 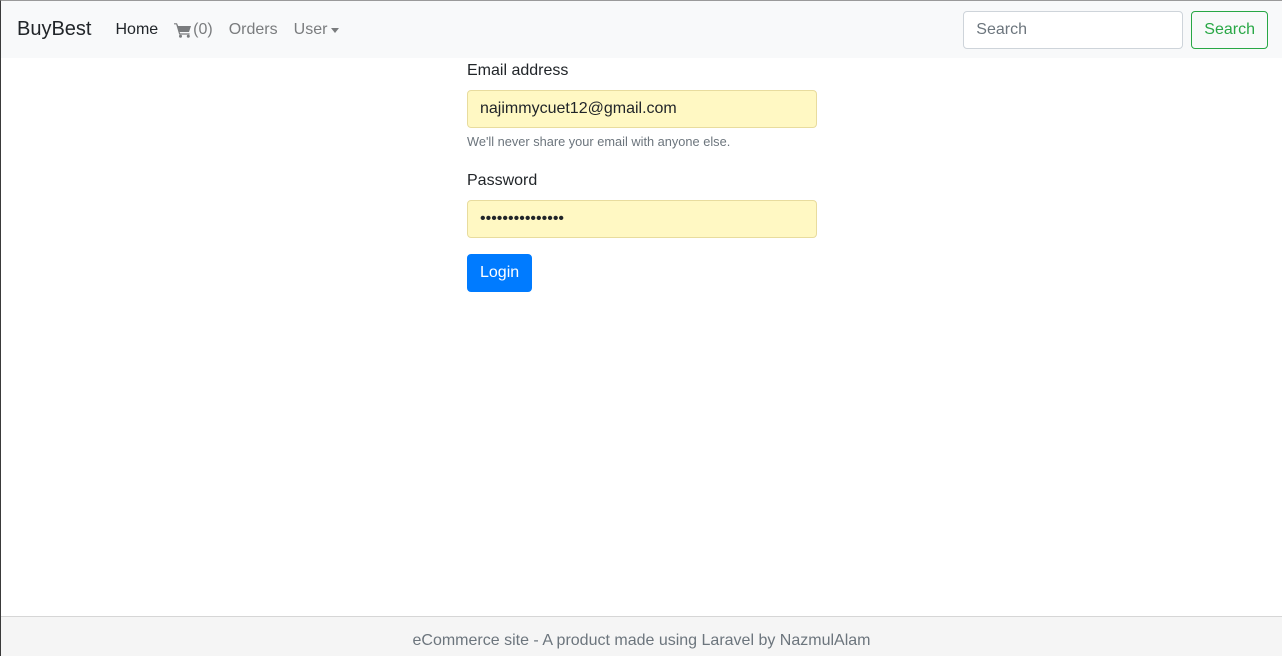 I want to click on caret-down-icon, so click(x=335, y=30).